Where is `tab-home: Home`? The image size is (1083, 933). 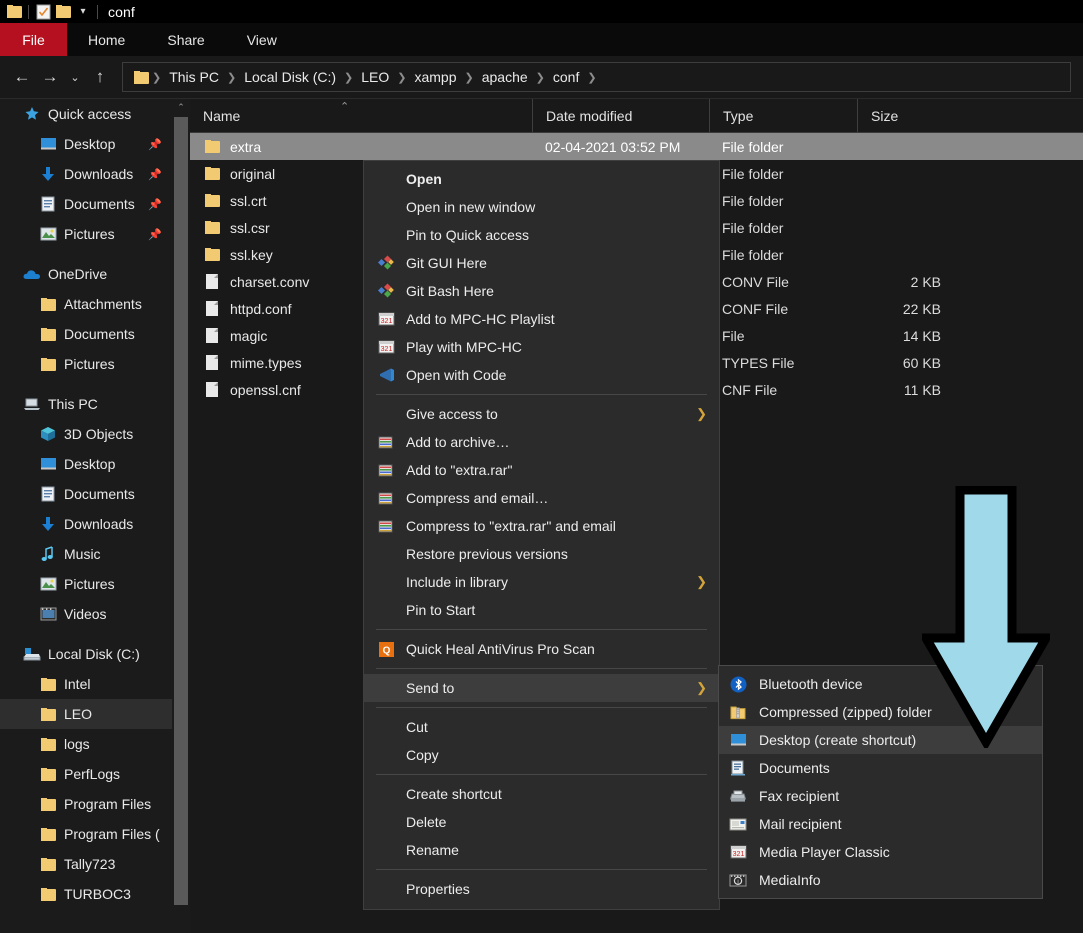
tab-home: Home is located at coordinates (106, 39).